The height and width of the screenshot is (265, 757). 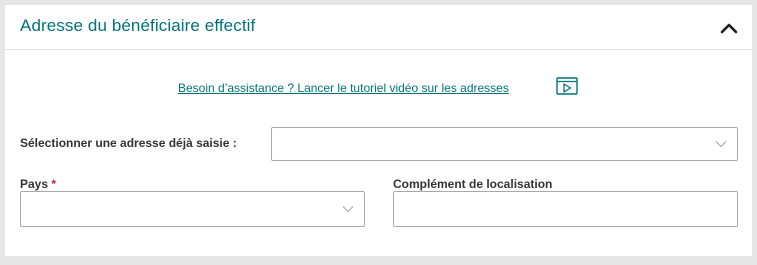 I want to click on country-label: Pays *, so click(x=38, y=184).